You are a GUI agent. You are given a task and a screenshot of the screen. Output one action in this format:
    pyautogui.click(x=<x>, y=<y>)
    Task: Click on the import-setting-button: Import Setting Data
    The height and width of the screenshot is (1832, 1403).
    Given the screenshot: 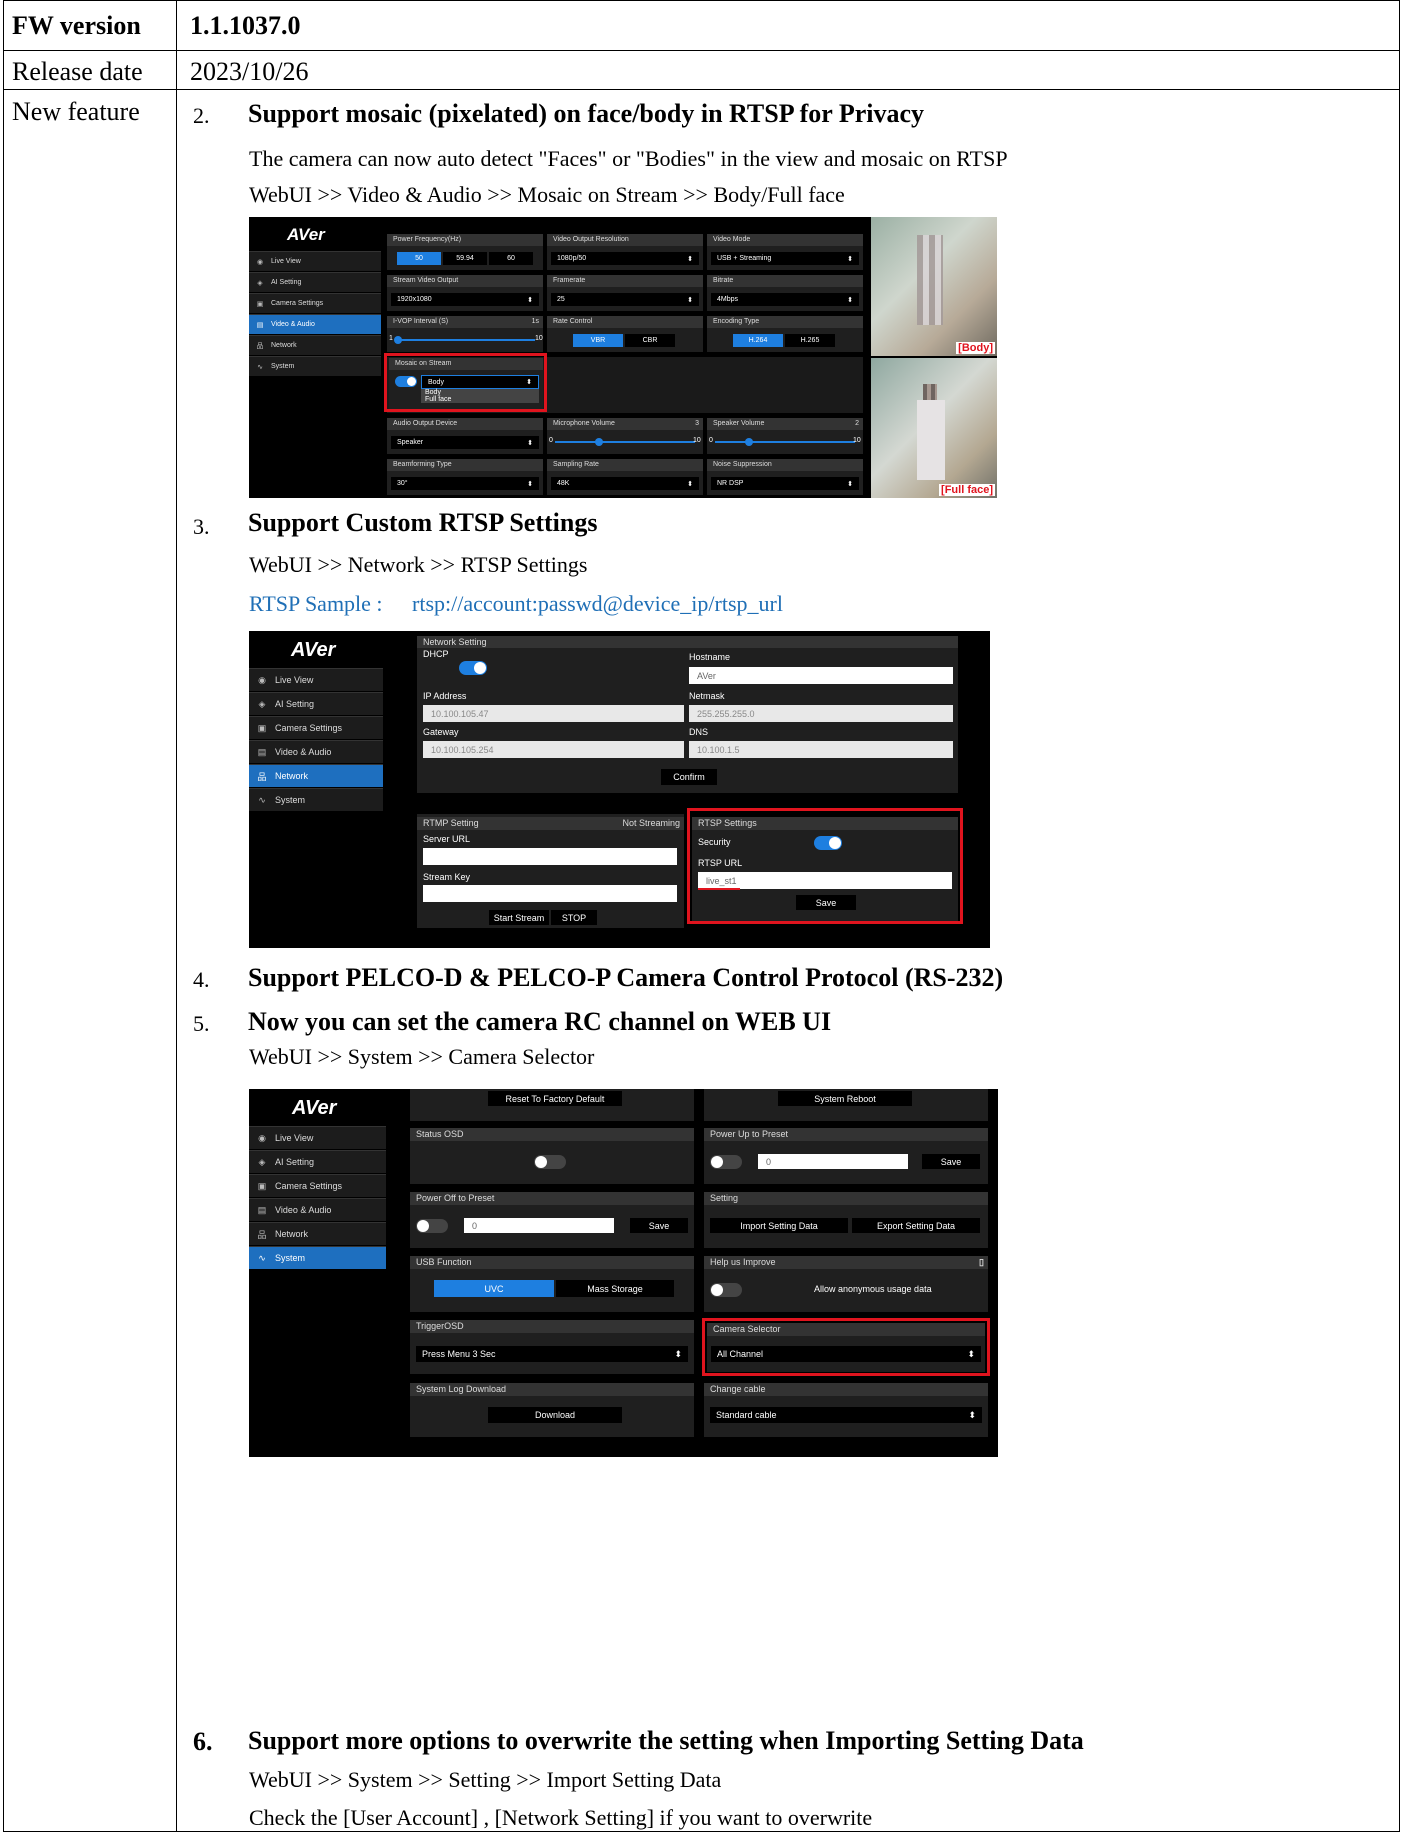 What is the action you would take?
    pyautogui.click(x=779, y=1225)
    